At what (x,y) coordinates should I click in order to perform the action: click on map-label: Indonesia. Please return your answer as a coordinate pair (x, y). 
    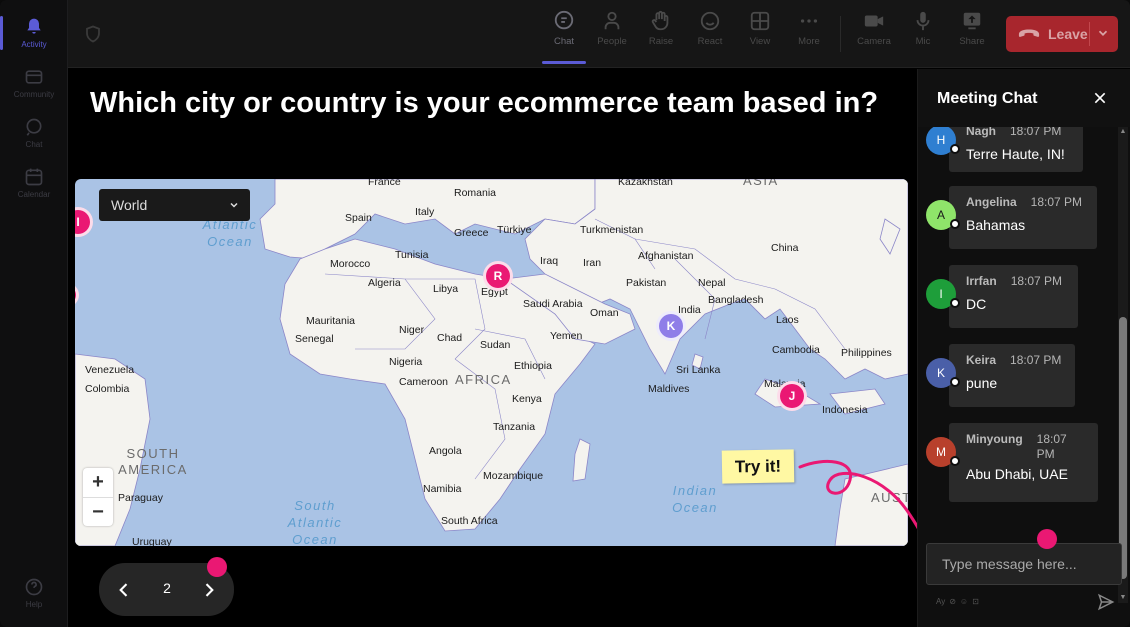
    Looking at the image, I should click on (845, 410).